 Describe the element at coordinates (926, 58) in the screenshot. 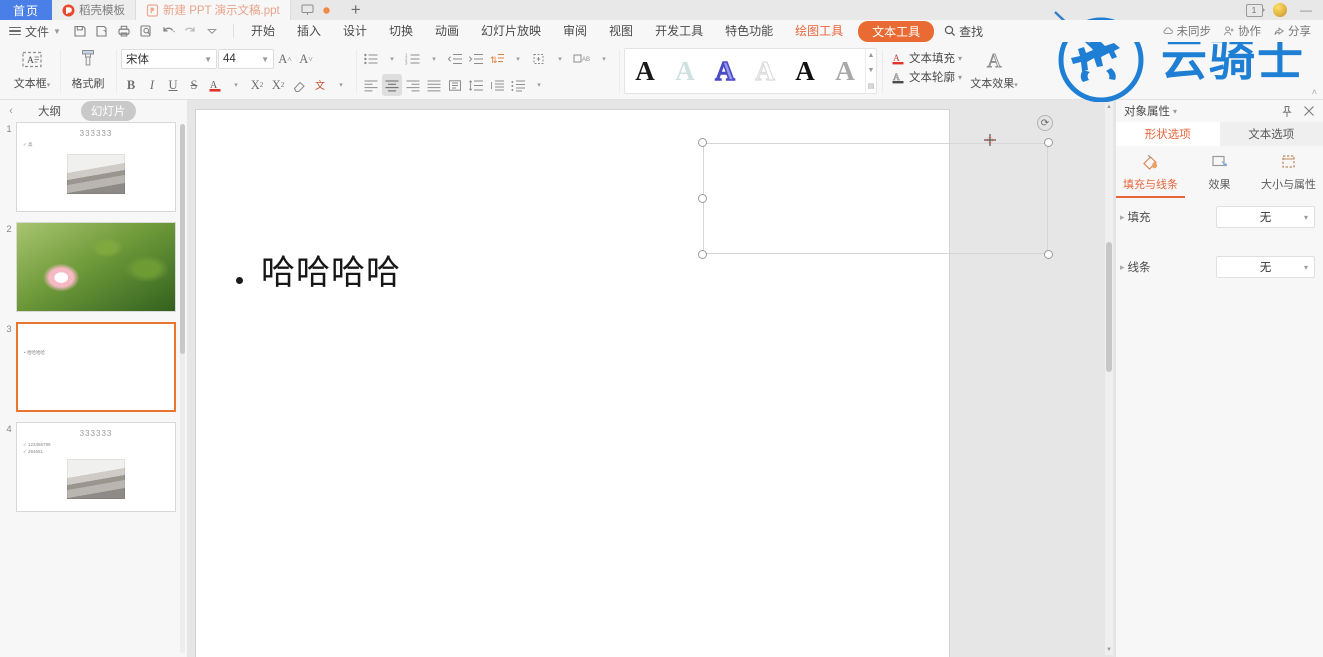

I see `text-fill-button: A 文本填充 ▾` at that location.